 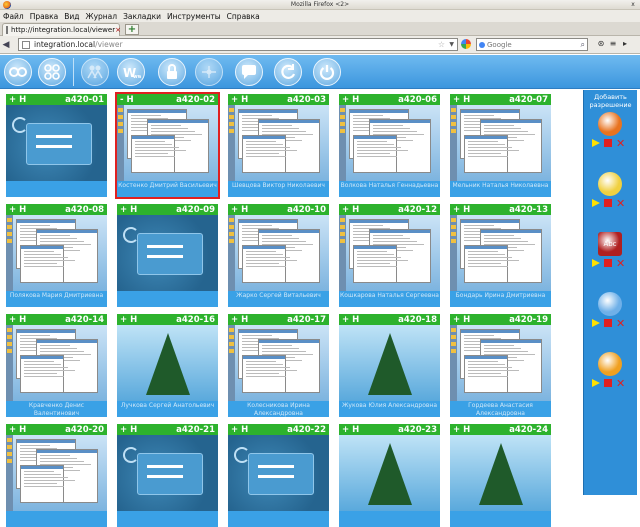 I want to click on computer-tile: + Ha420-13 Бондарь Ирина Дмитриевна, so click(x=500, y=255).